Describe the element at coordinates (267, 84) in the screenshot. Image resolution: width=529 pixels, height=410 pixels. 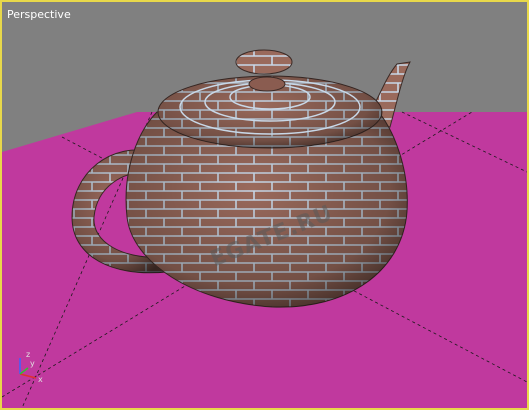
I see `lid-knob-base` at that location.